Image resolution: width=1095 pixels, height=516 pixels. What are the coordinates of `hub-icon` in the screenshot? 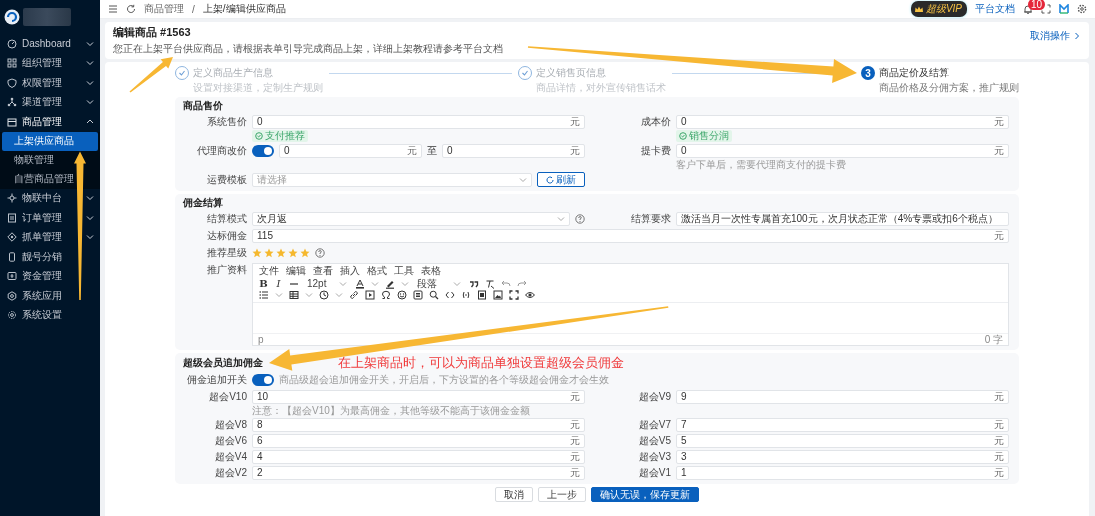 It's located at (12, 198).